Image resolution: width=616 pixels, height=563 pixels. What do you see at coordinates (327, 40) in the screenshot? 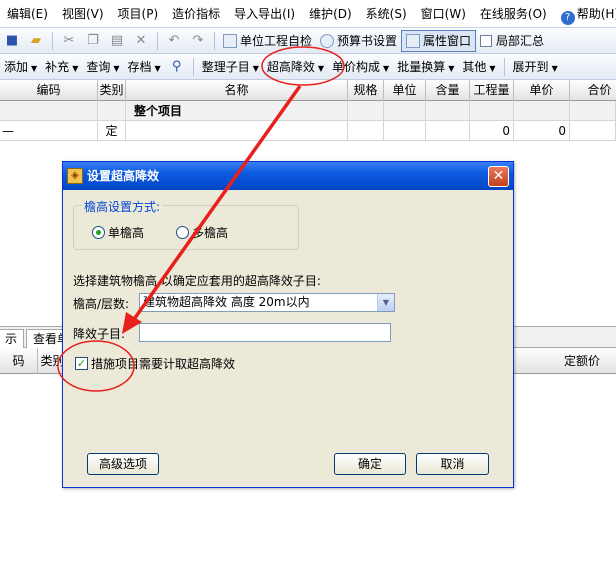
I see `gear-icon` at bounding box center [327, 40].